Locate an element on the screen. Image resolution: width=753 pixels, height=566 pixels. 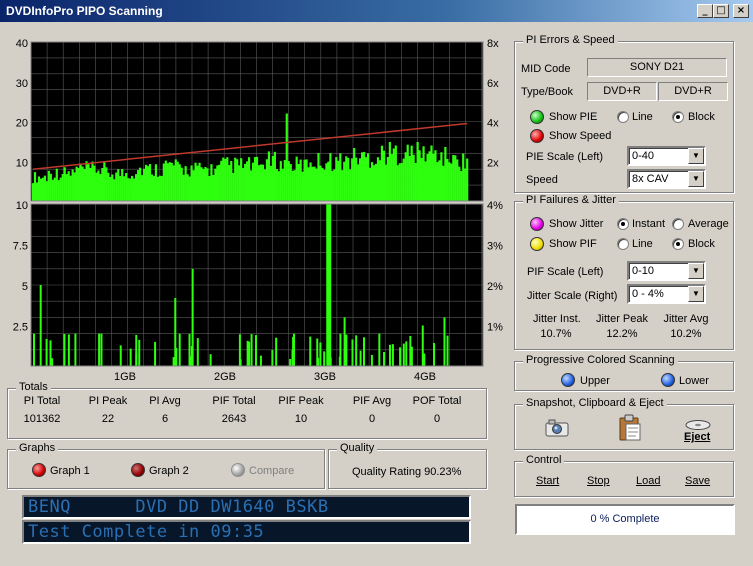
speed-axis-tick: 6x is located at coordinates (493, 84).